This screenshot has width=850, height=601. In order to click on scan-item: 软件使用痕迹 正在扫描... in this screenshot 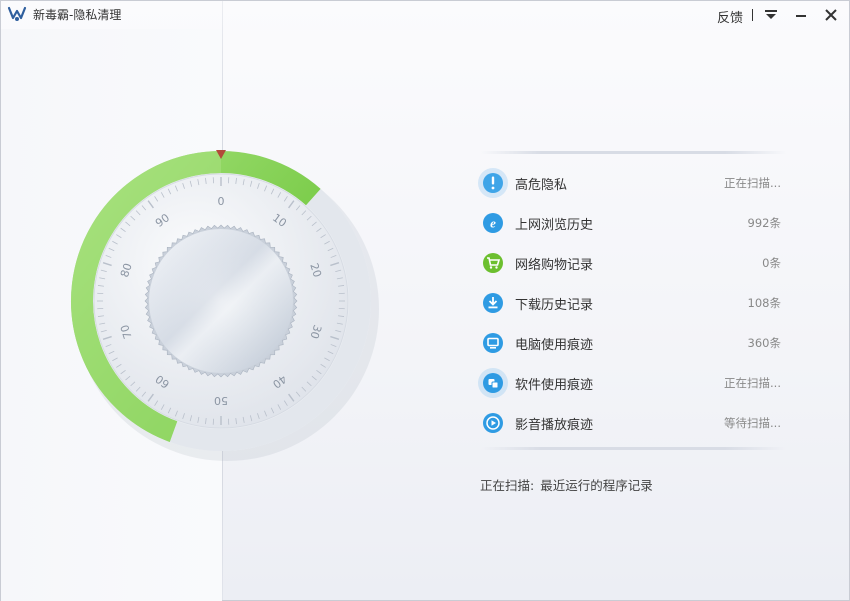, I will do `click(629, 383)`.